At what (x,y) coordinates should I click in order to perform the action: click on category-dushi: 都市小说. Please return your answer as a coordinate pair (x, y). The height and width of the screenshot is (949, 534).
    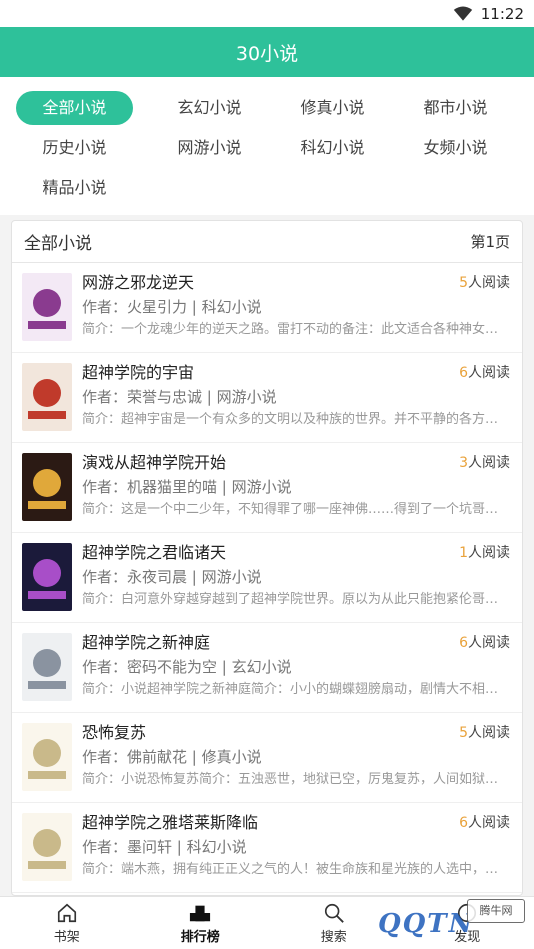
    Looking at the image, I should click on (455, 108).